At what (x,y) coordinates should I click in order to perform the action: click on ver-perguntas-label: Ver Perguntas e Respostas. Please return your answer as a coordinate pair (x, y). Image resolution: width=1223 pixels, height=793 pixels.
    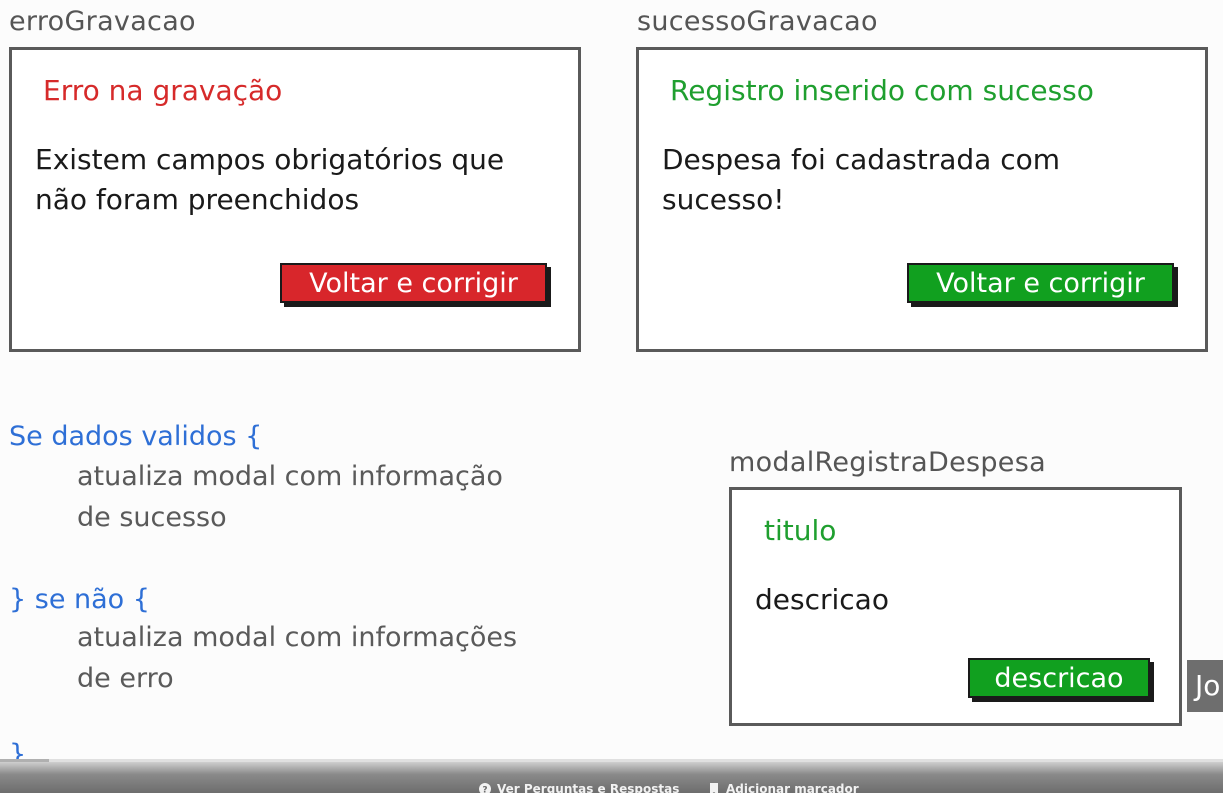
    Looking at the image, I should click on (588, 787).